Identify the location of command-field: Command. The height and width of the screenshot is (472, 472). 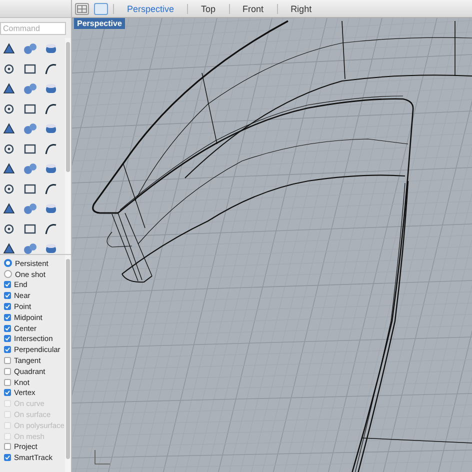
(33, 28).